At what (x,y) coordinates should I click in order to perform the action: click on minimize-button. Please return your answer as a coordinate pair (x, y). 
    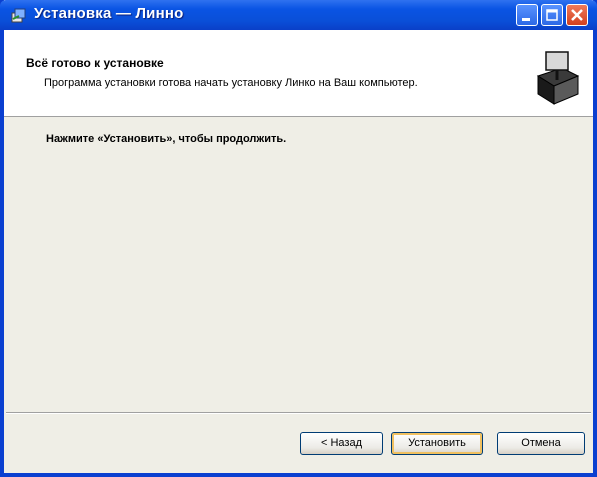
    Looking at the image, I should click on (527, 15).